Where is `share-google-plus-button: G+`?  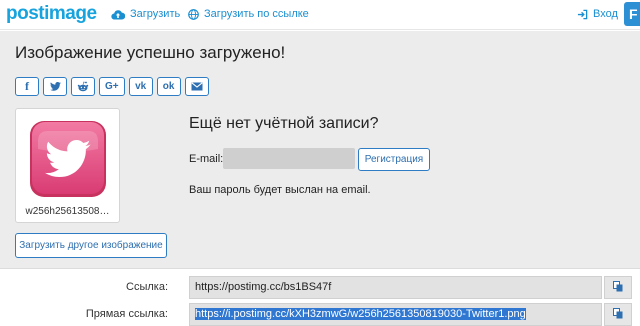
share-google-plus-button: G+ is located at coordinates (112, 86).